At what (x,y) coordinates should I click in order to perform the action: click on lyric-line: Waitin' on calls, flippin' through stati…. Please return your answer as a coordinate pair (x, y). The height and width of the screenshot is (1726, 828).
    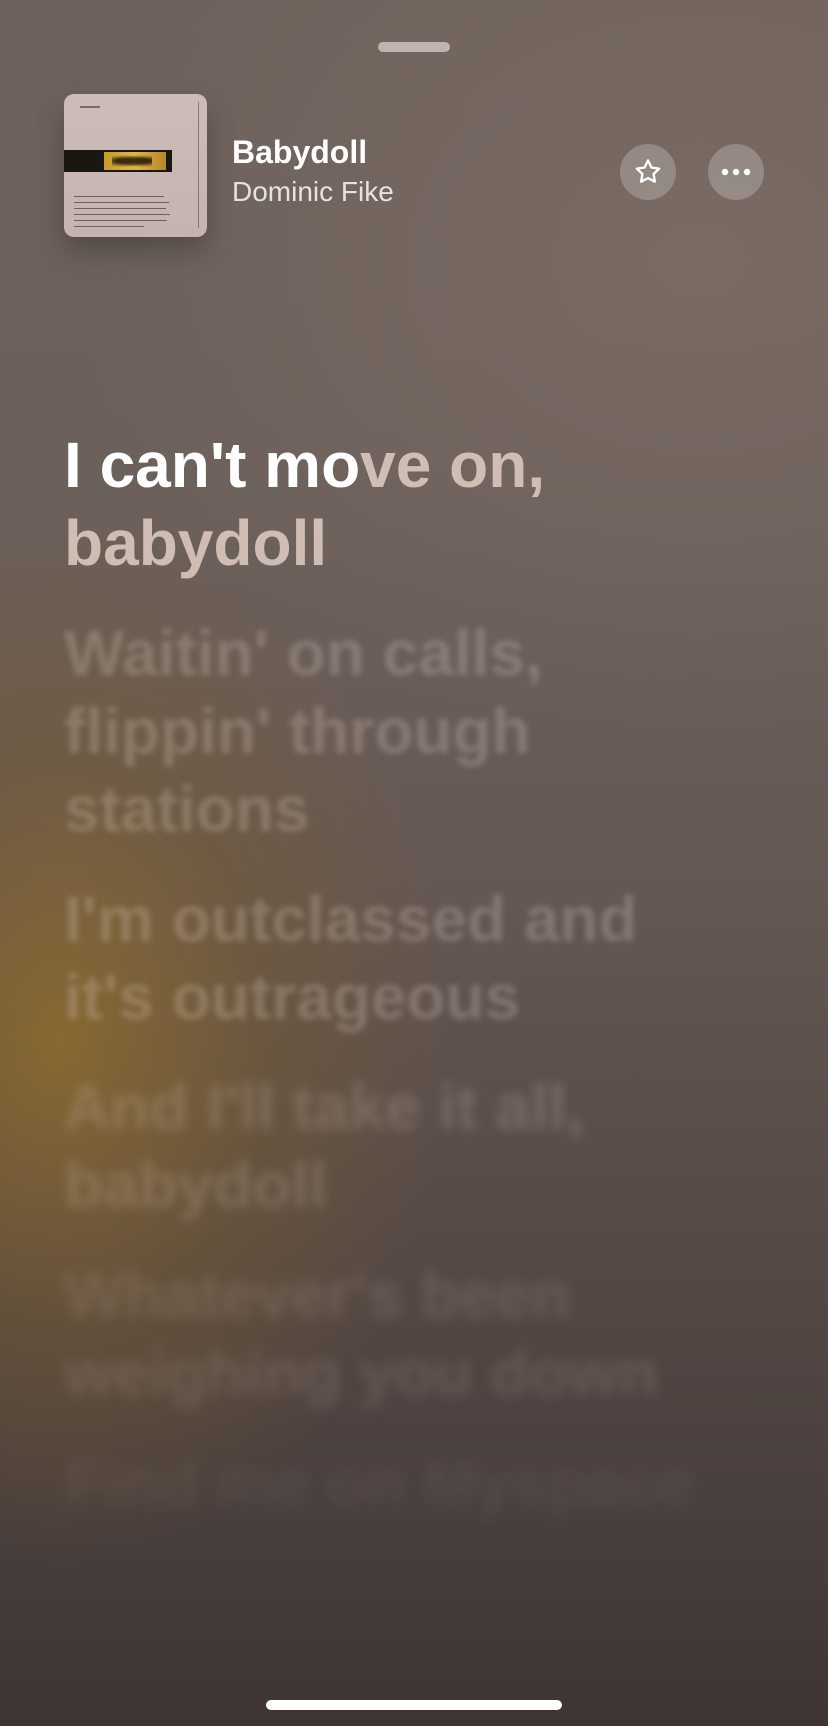
    Looking at the image, I should click on (404, 731).